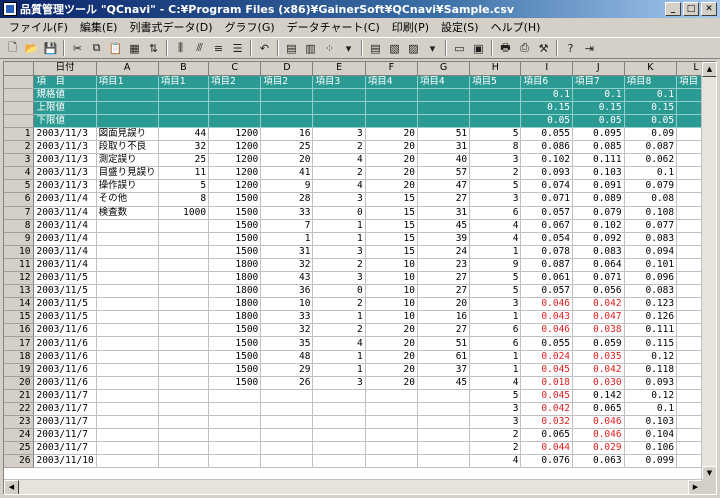 The height and width of the screenshot is (498, 720). I want to click on open-folder-icon: 📂, so click(31, 48).